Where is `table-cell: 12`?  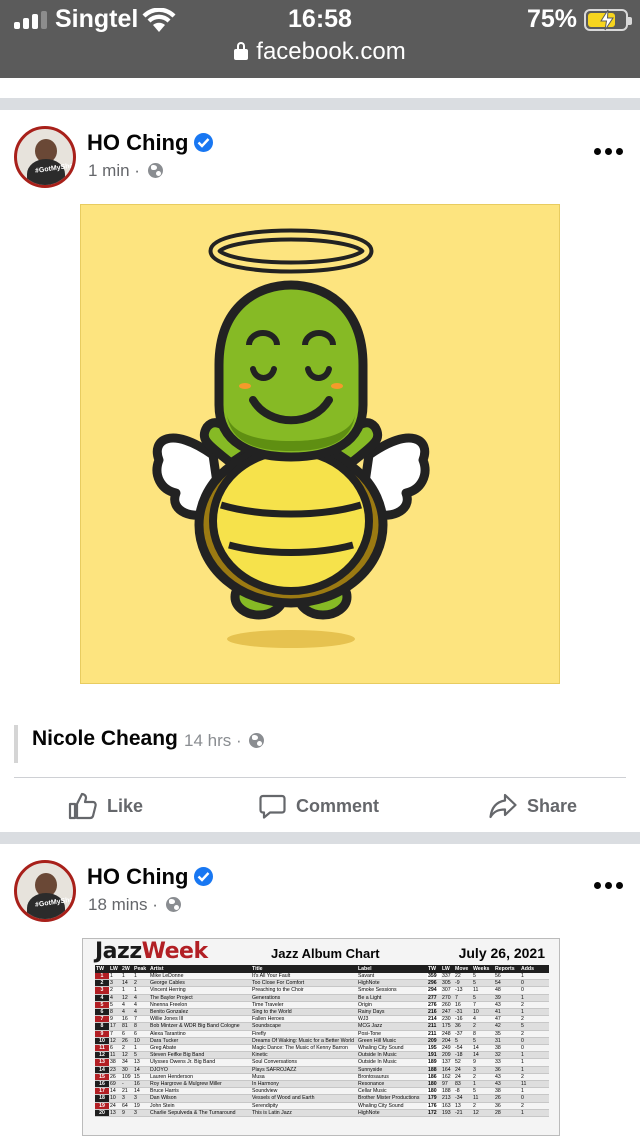 table-cell: 12 is located at coordinates (483, 1113).